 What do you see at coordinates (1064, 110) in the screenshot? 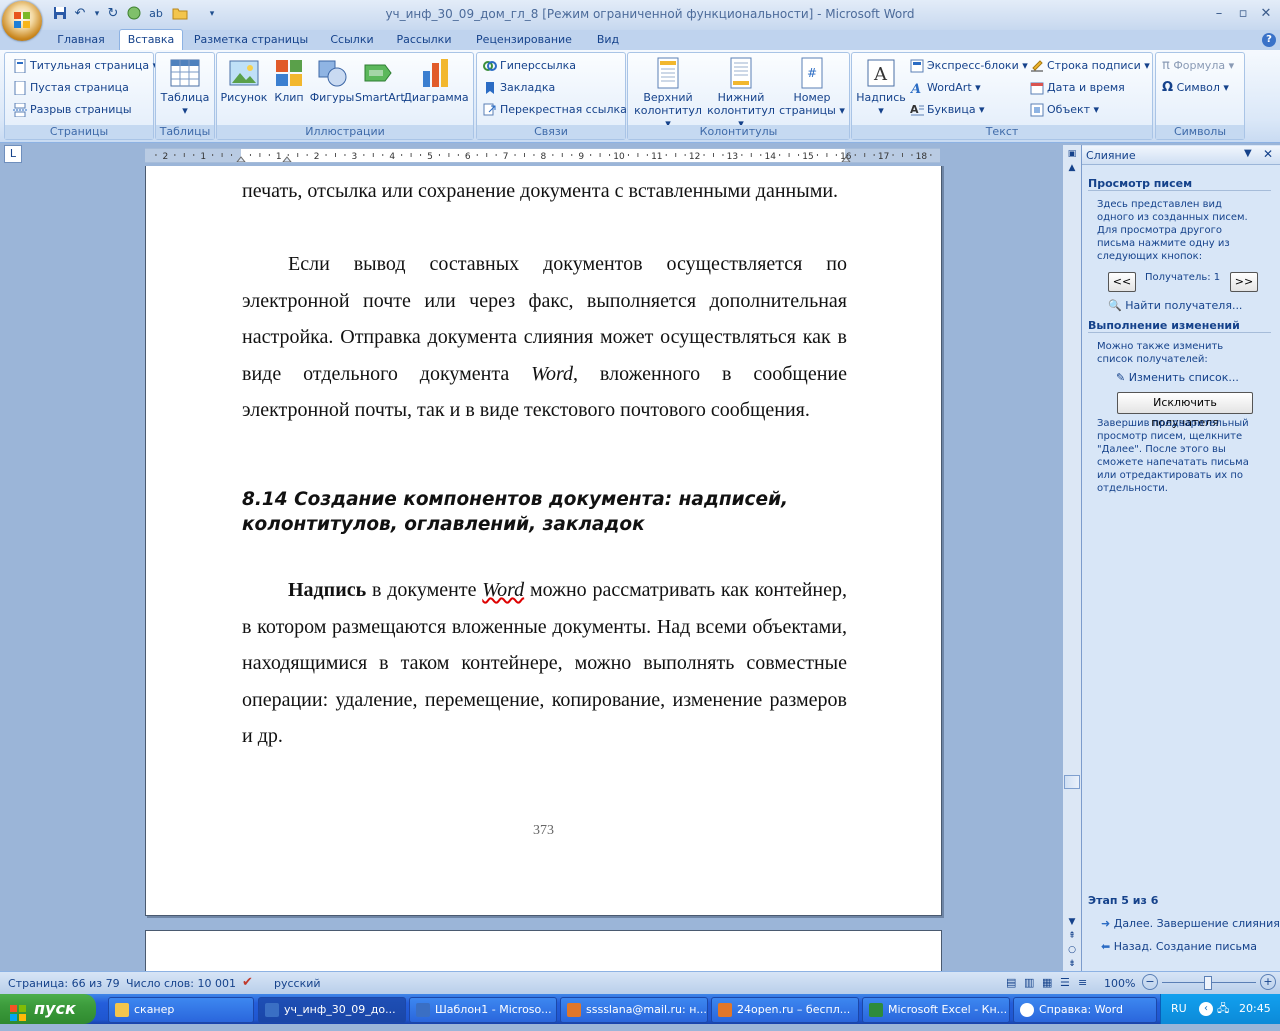
I see `object-button: Объект ▾` at bounding box center [1064, 110].